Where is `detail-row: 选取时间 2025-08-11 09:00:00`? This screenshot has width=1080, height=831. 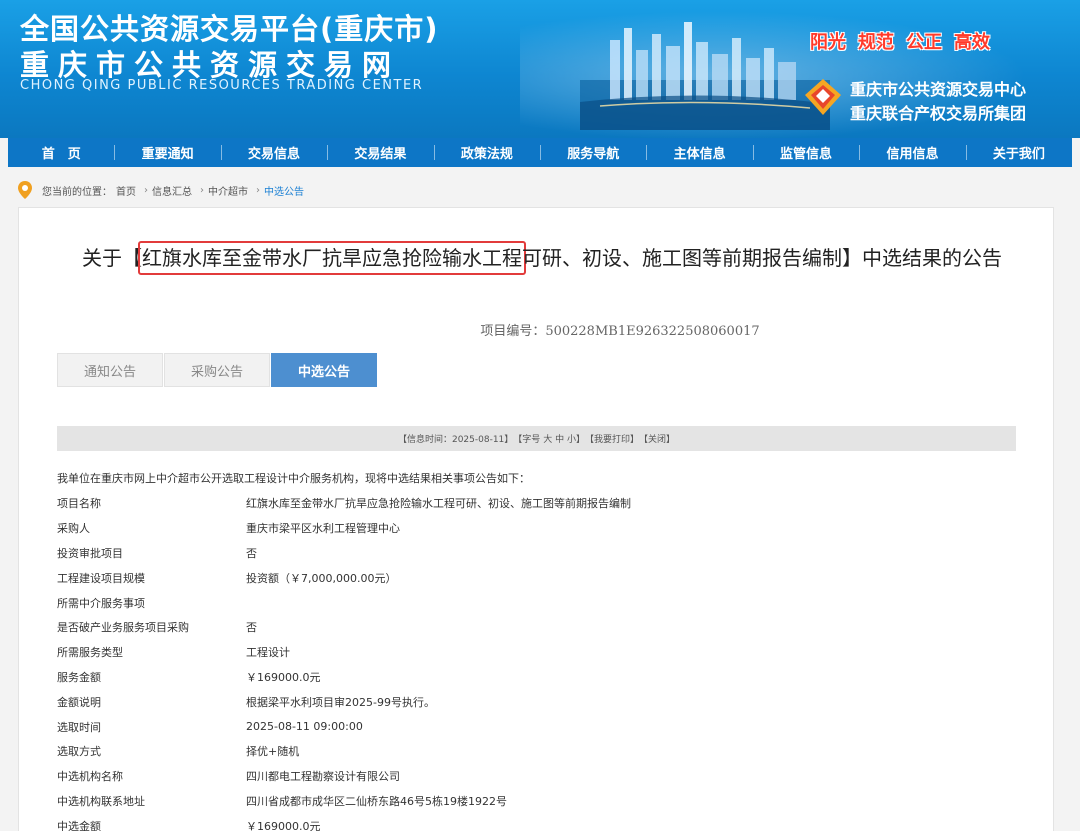 detail-row: 选取时间 2025-08-11 09:00:00 is located at coordinates (344, 726).